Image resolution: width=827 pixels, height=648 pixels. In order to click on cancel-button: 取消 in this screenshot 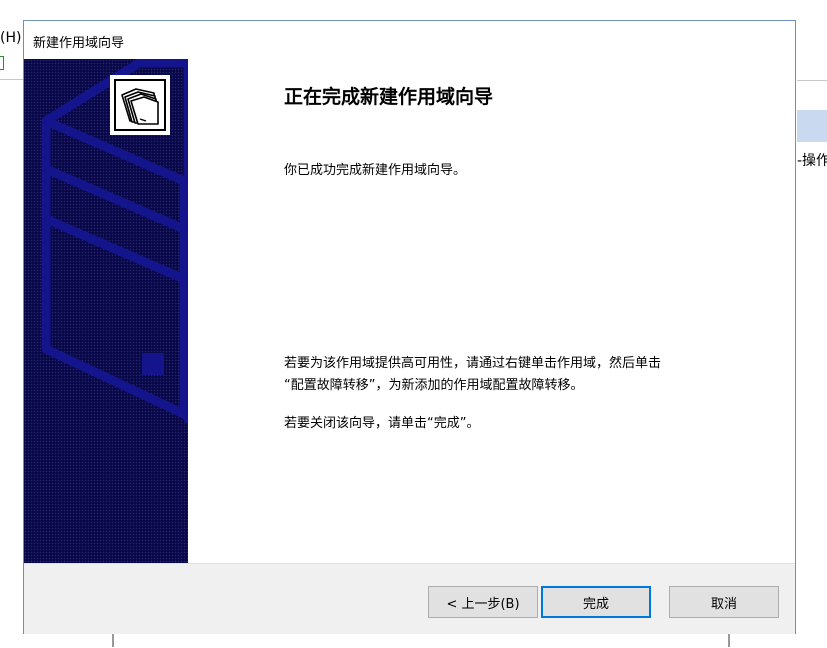, I will do `click(724, 602)`.